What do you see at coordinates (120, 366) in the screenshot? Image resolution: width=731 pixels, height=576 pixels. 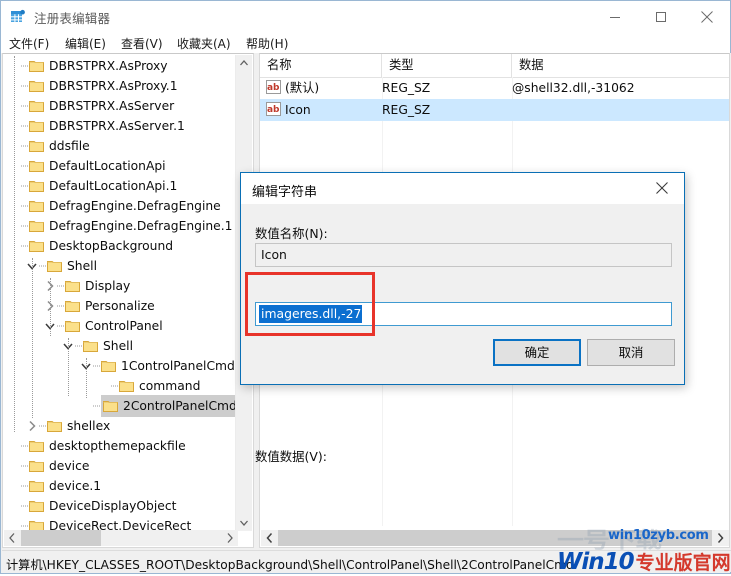 I see `tree-item-1controlpanelcmd: 1ControlPanelCmd` at bounding box center [120, 366].